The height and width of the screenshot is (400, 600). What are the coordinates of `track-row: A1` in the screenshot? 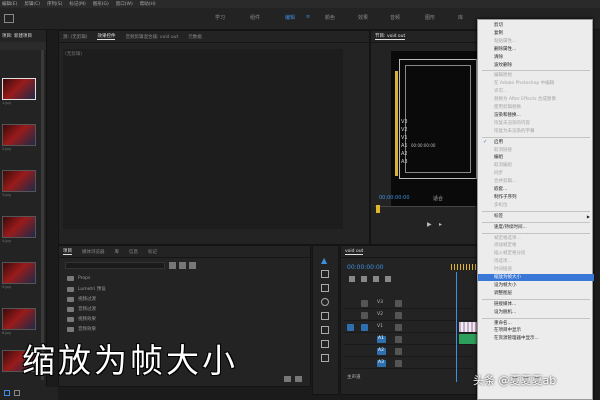 It's located at (408, 339).